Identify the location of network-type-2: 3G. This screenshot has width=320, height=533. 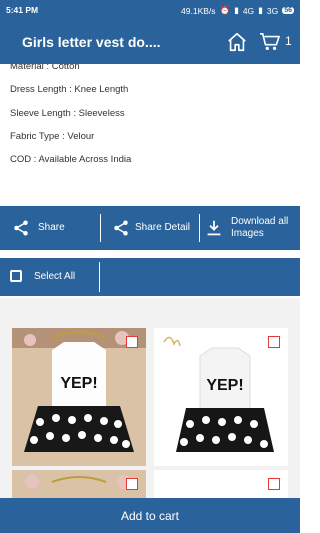
(272, 10).